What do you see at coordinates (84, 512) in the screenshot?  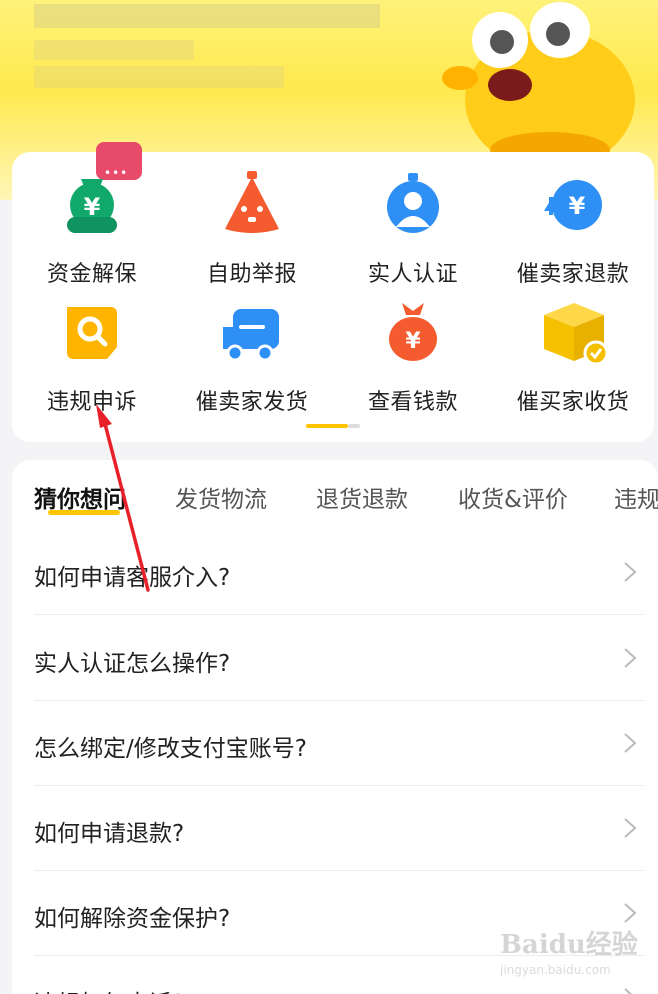 I see `active-tab-underline` at bounding box center [84, 512].